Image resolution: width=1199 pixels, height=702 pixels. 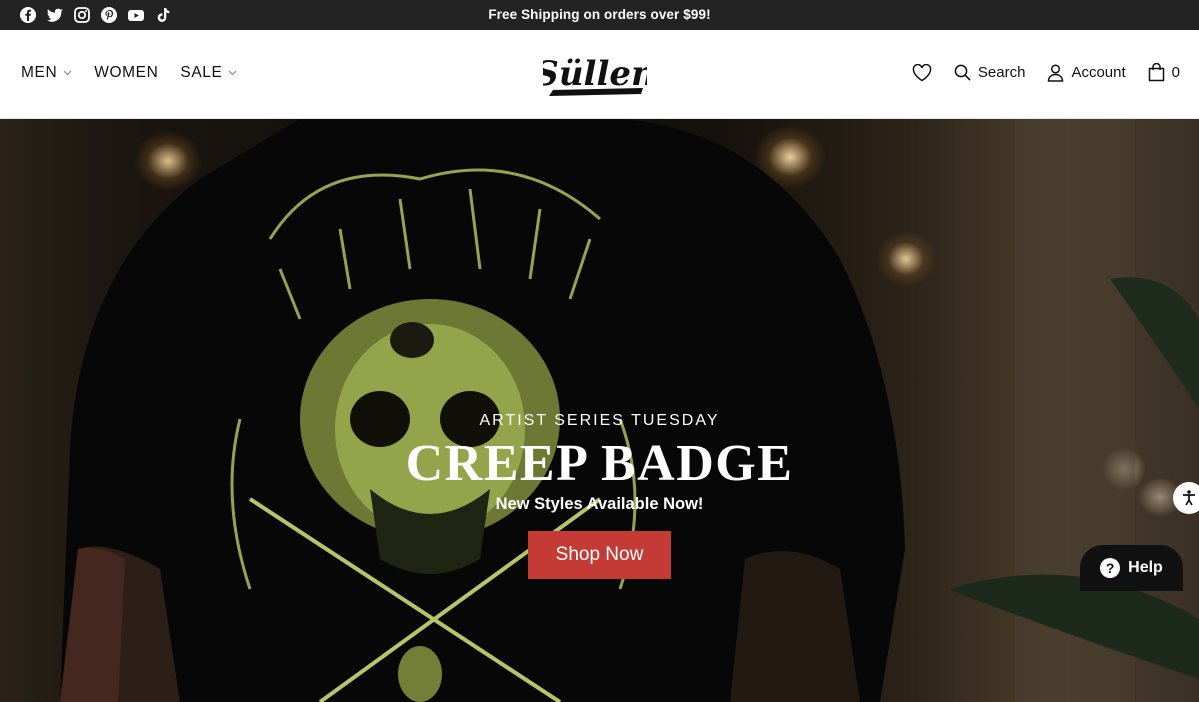 I want to click on help-button: ? Help, so click(x=1131, y=568).